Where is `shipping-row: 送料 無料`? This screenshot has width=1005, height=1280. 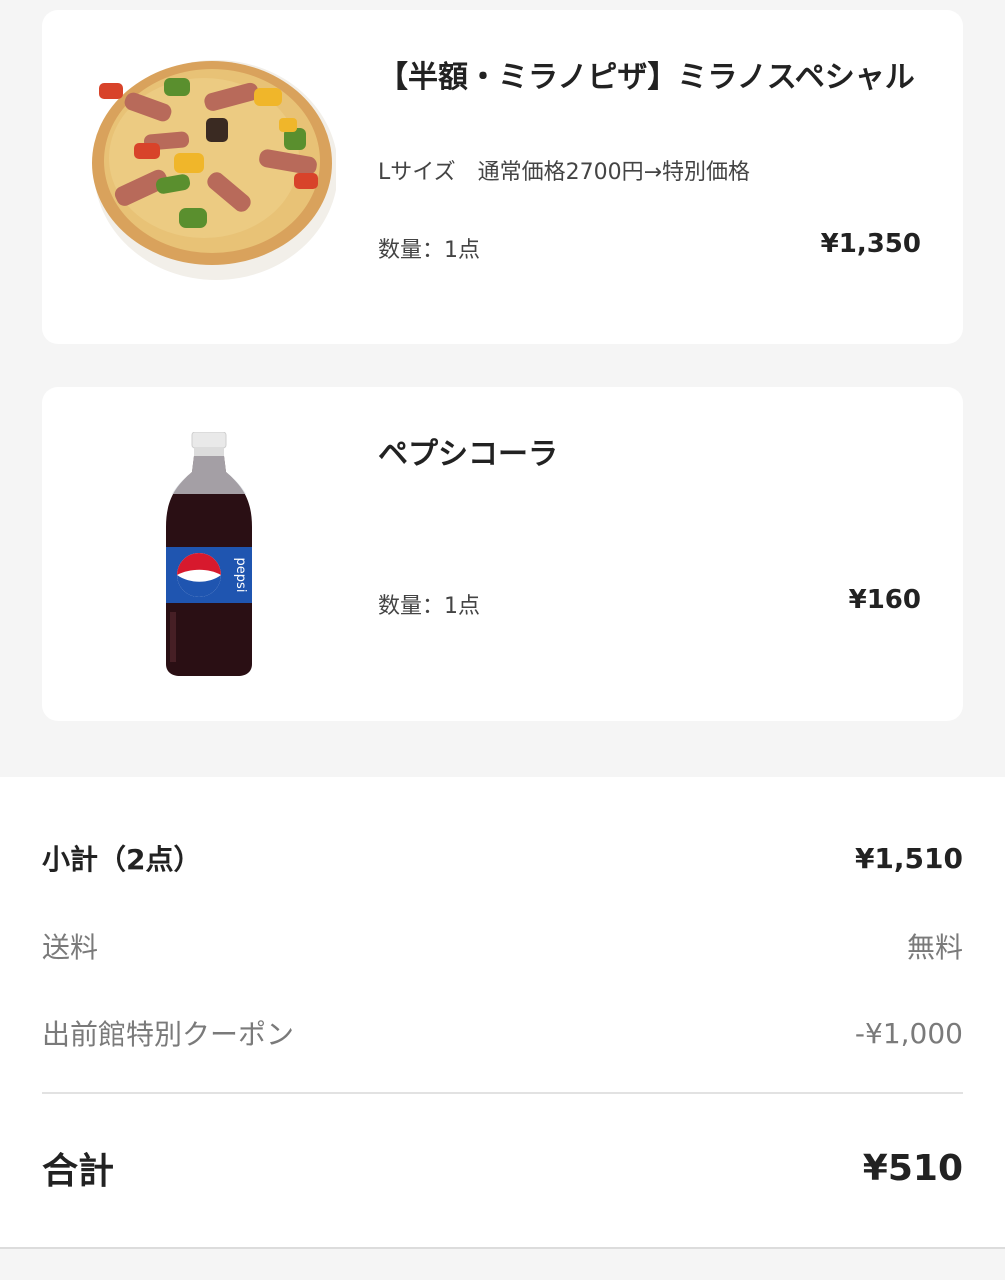
shipping-row: 送料 無料 is located at coordinates (502, 946).